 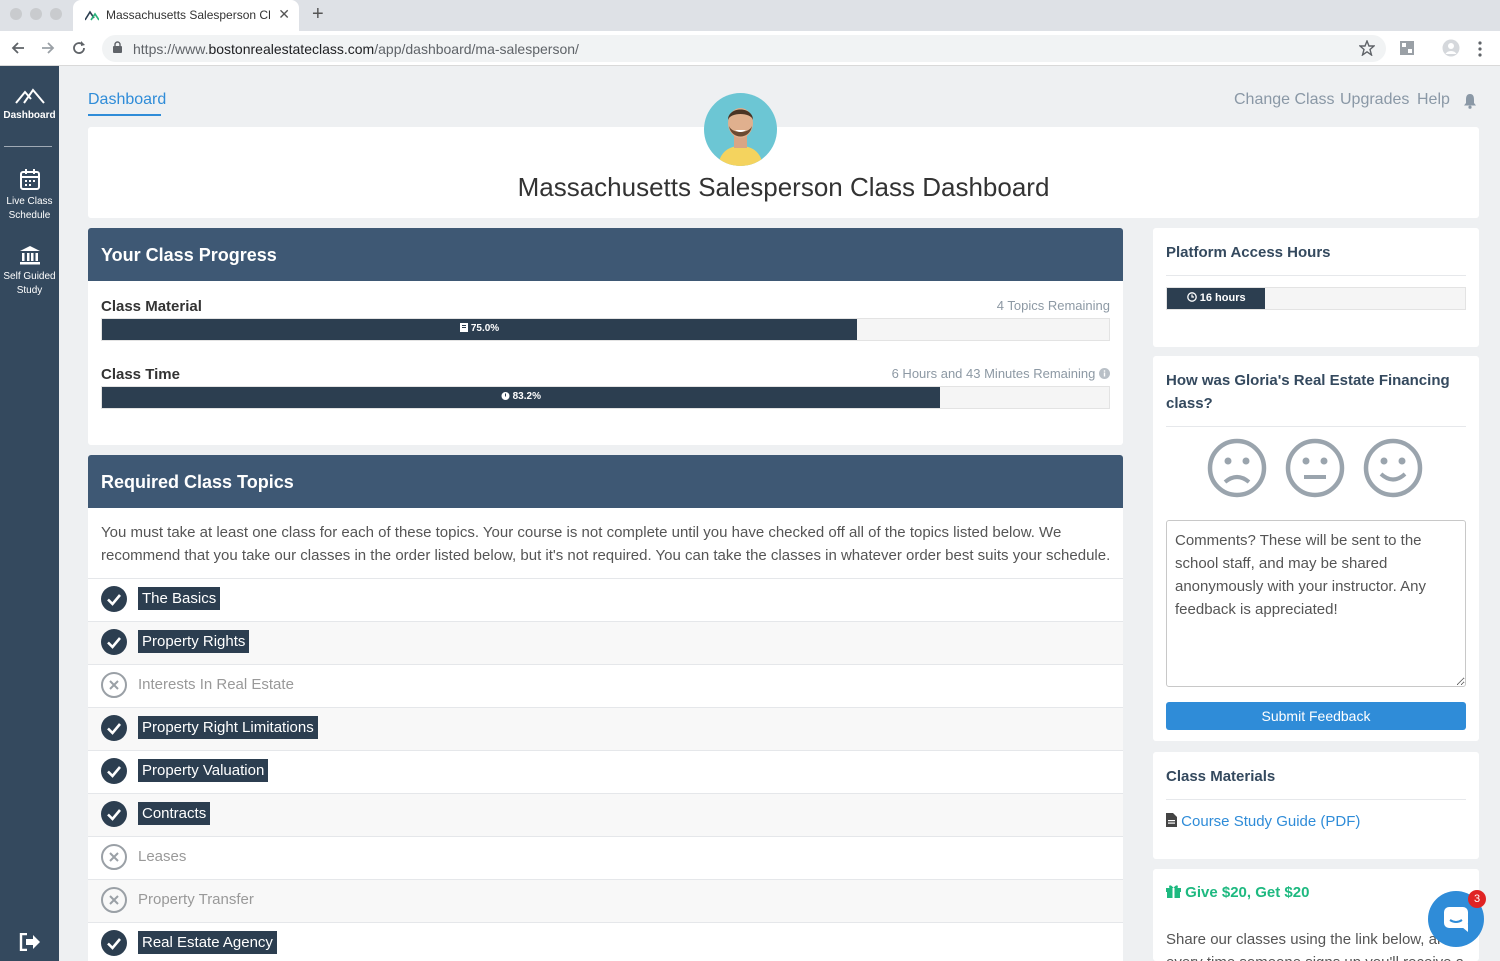 What do you see at coordinates (18, 48) in the screenshot?
I see `back-arrow-icon` at bounding box center [18, 48].